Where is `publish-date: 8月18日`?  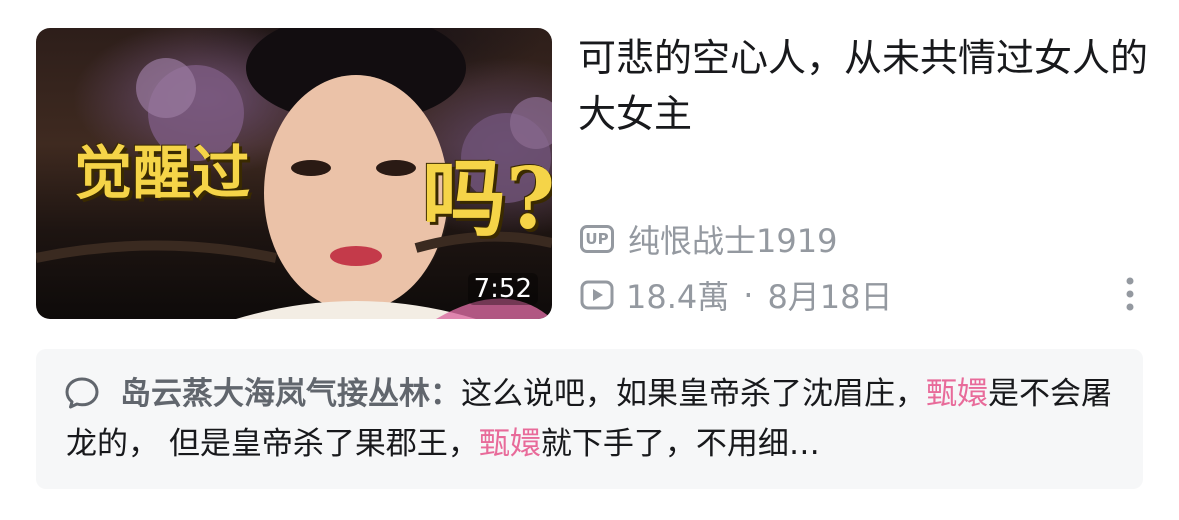
publish-date: 8月18日 is located at coordinates (830, 297).